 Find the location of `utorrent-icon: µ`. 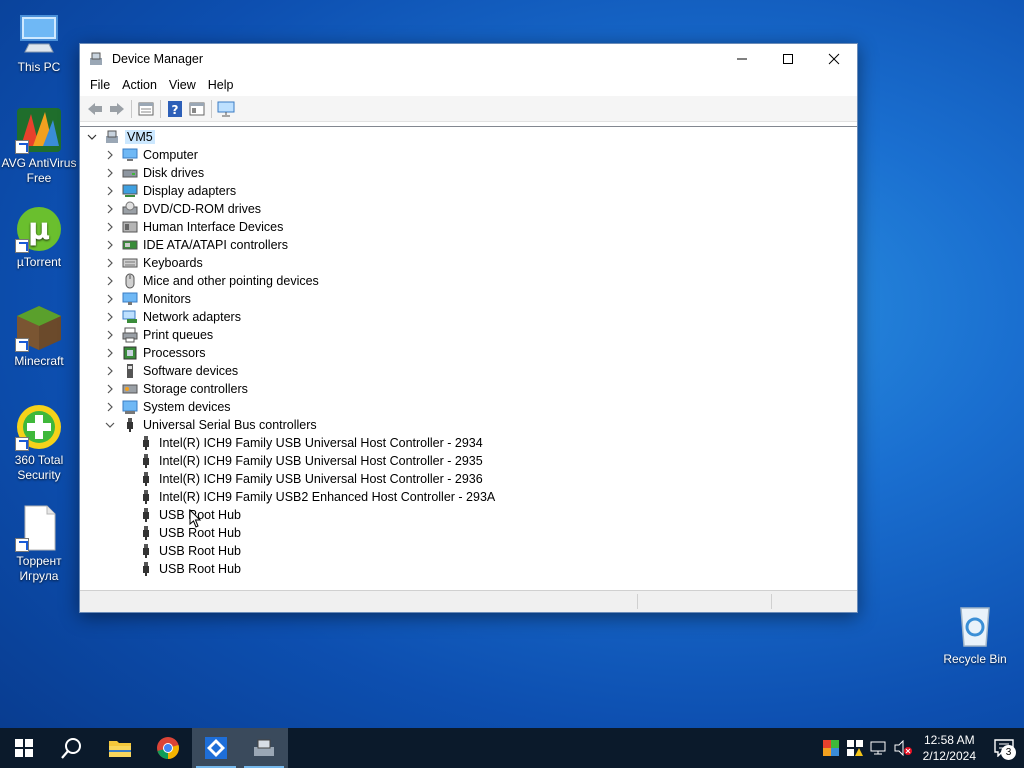

utorrent-icon: µ is located at coordinates (39, 229).